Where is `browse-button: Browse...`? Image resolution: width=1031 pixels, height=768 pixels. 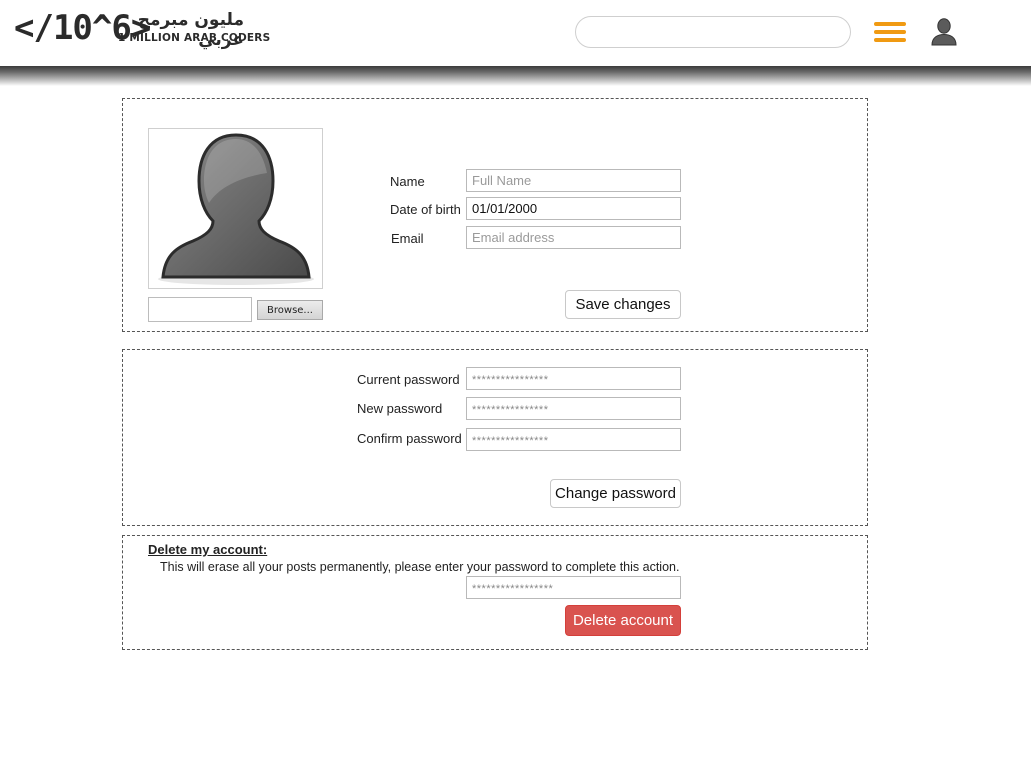
browse-button: Browse... is located at coordinates (290, 310).